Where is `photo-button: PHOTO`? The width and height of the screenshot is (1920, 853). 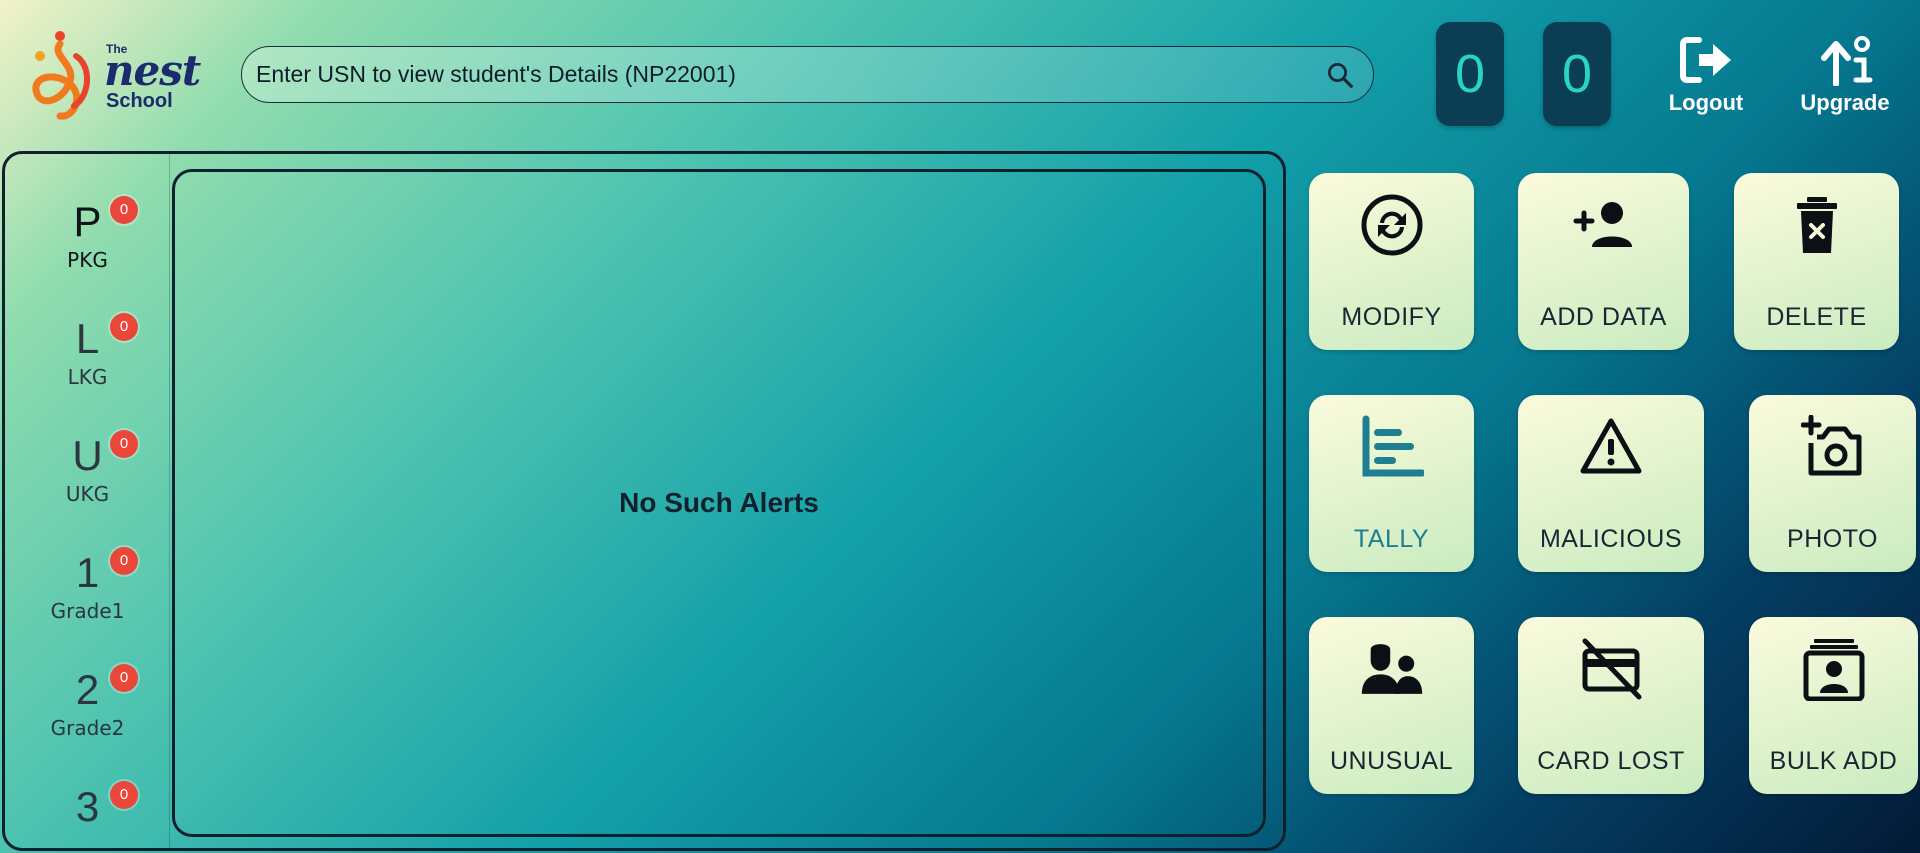
photo-button: PHOTO is located at coordinates (1832, 483).